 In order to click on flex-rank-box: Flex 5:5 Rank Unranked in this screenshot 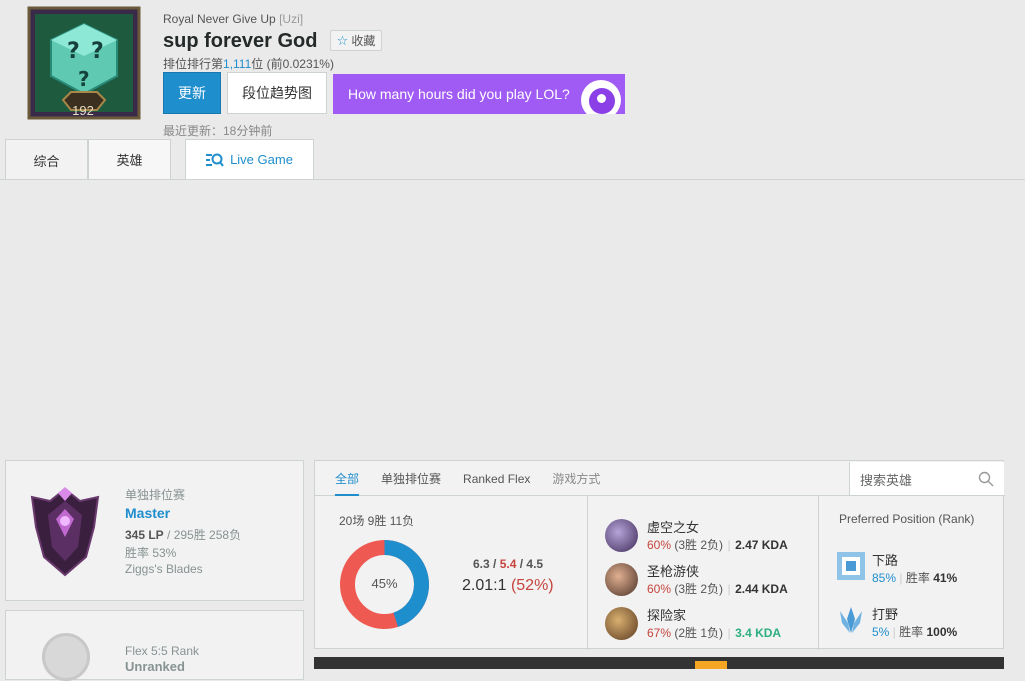, I will do `click(154, 645)`.